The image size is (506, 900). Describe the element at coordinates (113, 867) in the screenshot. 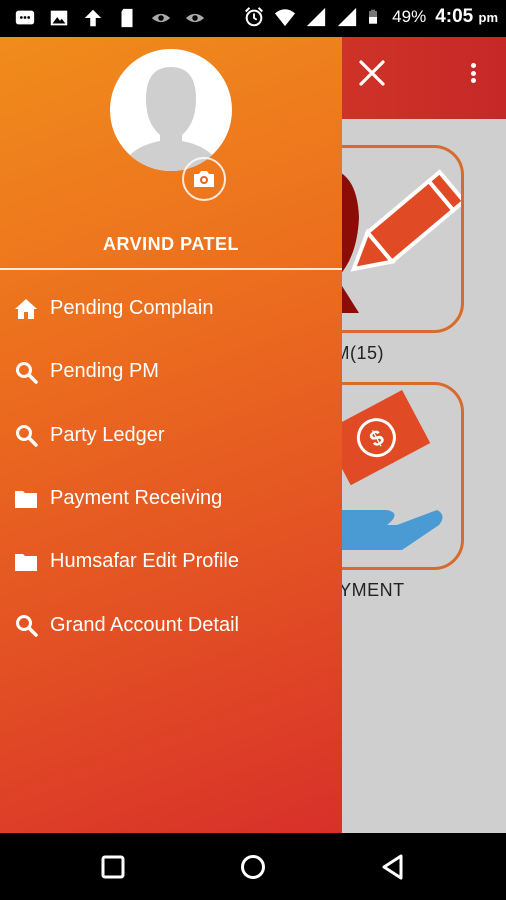

I see `recents-icon` at that location.